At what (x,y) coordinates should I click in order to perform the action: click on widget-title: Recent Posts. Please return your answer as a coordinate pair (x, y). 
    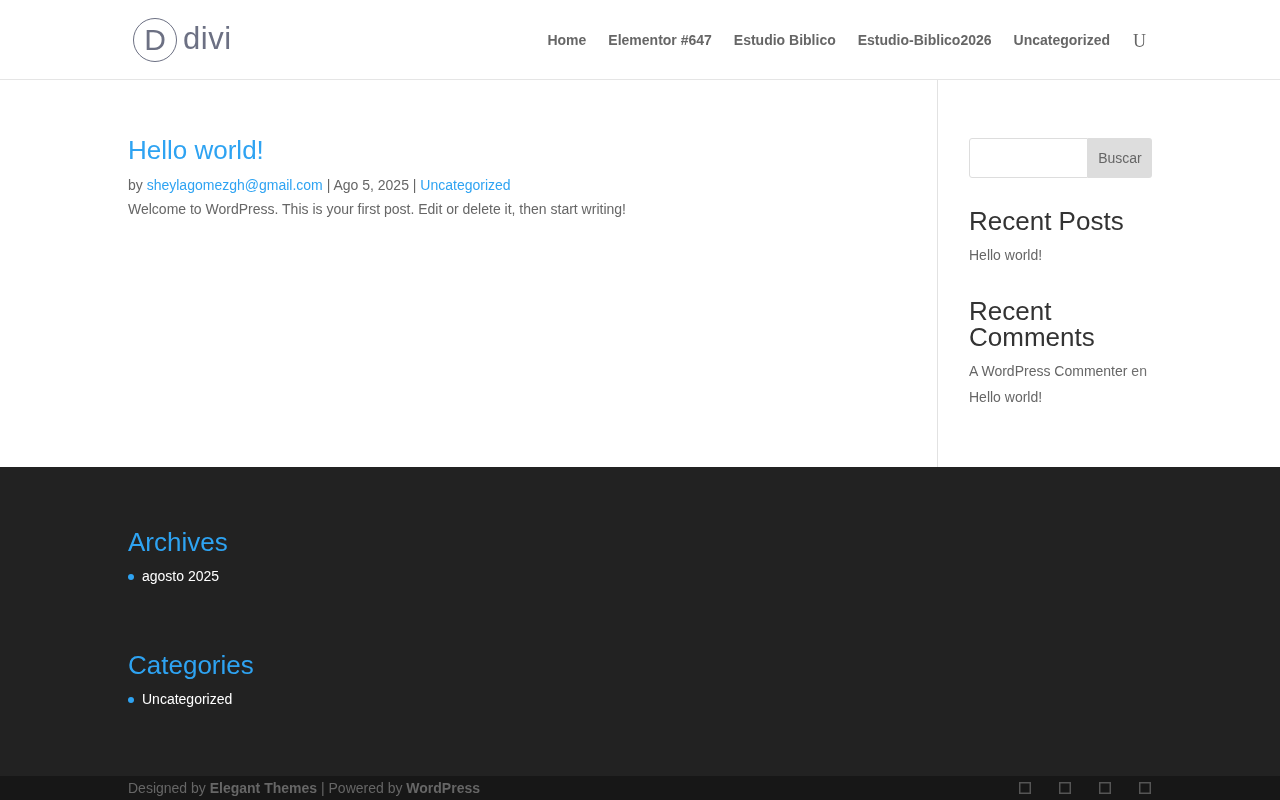
    Looking at the image, I should click on (1047, 221).